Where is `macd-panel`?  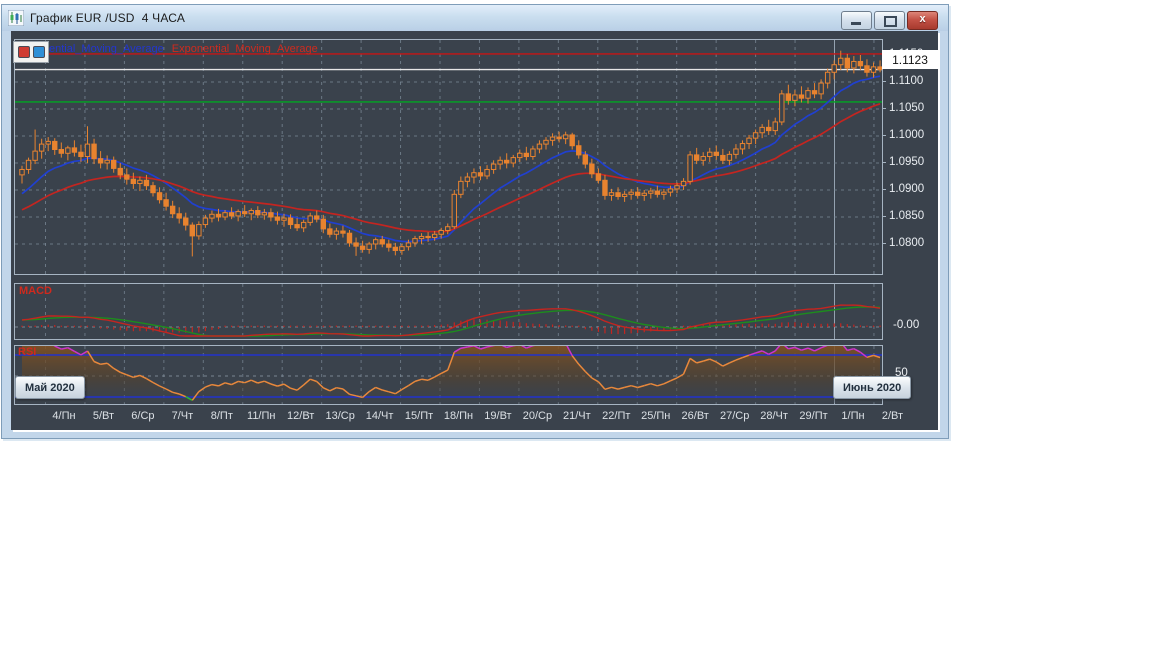
macd-panel is located at coordinates (448, 311).